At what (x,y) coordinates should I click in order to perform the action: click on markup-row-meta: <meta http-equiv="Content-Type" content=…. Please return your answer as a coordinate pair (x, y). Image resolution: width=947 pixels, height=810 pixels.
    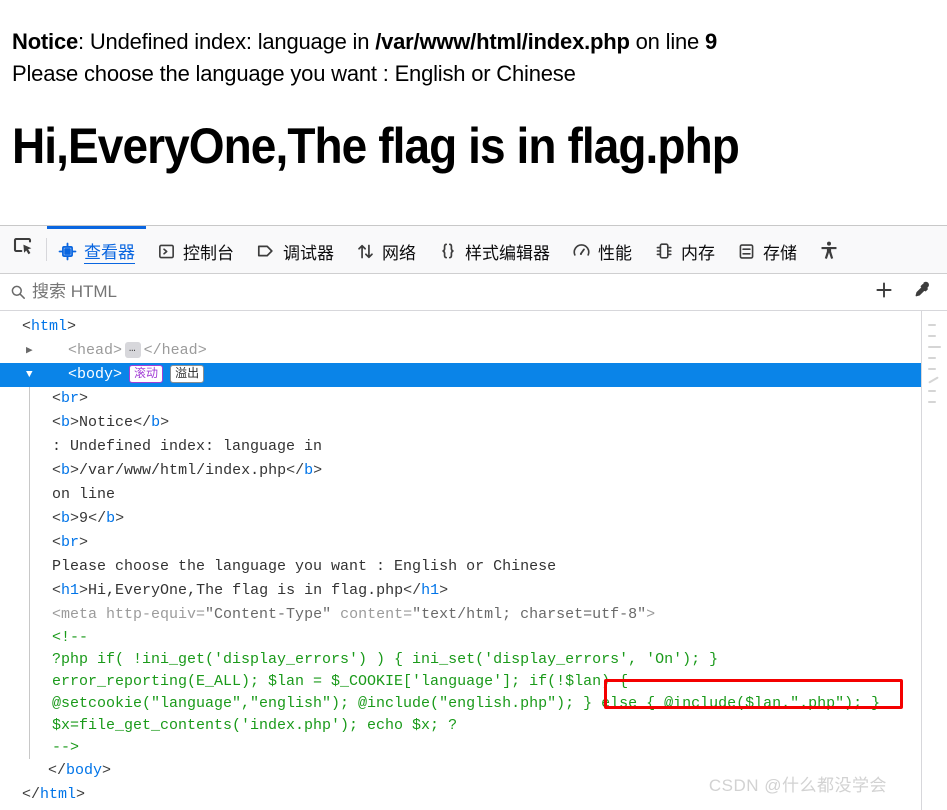
    Looking at the image, I should click on (460, 615).